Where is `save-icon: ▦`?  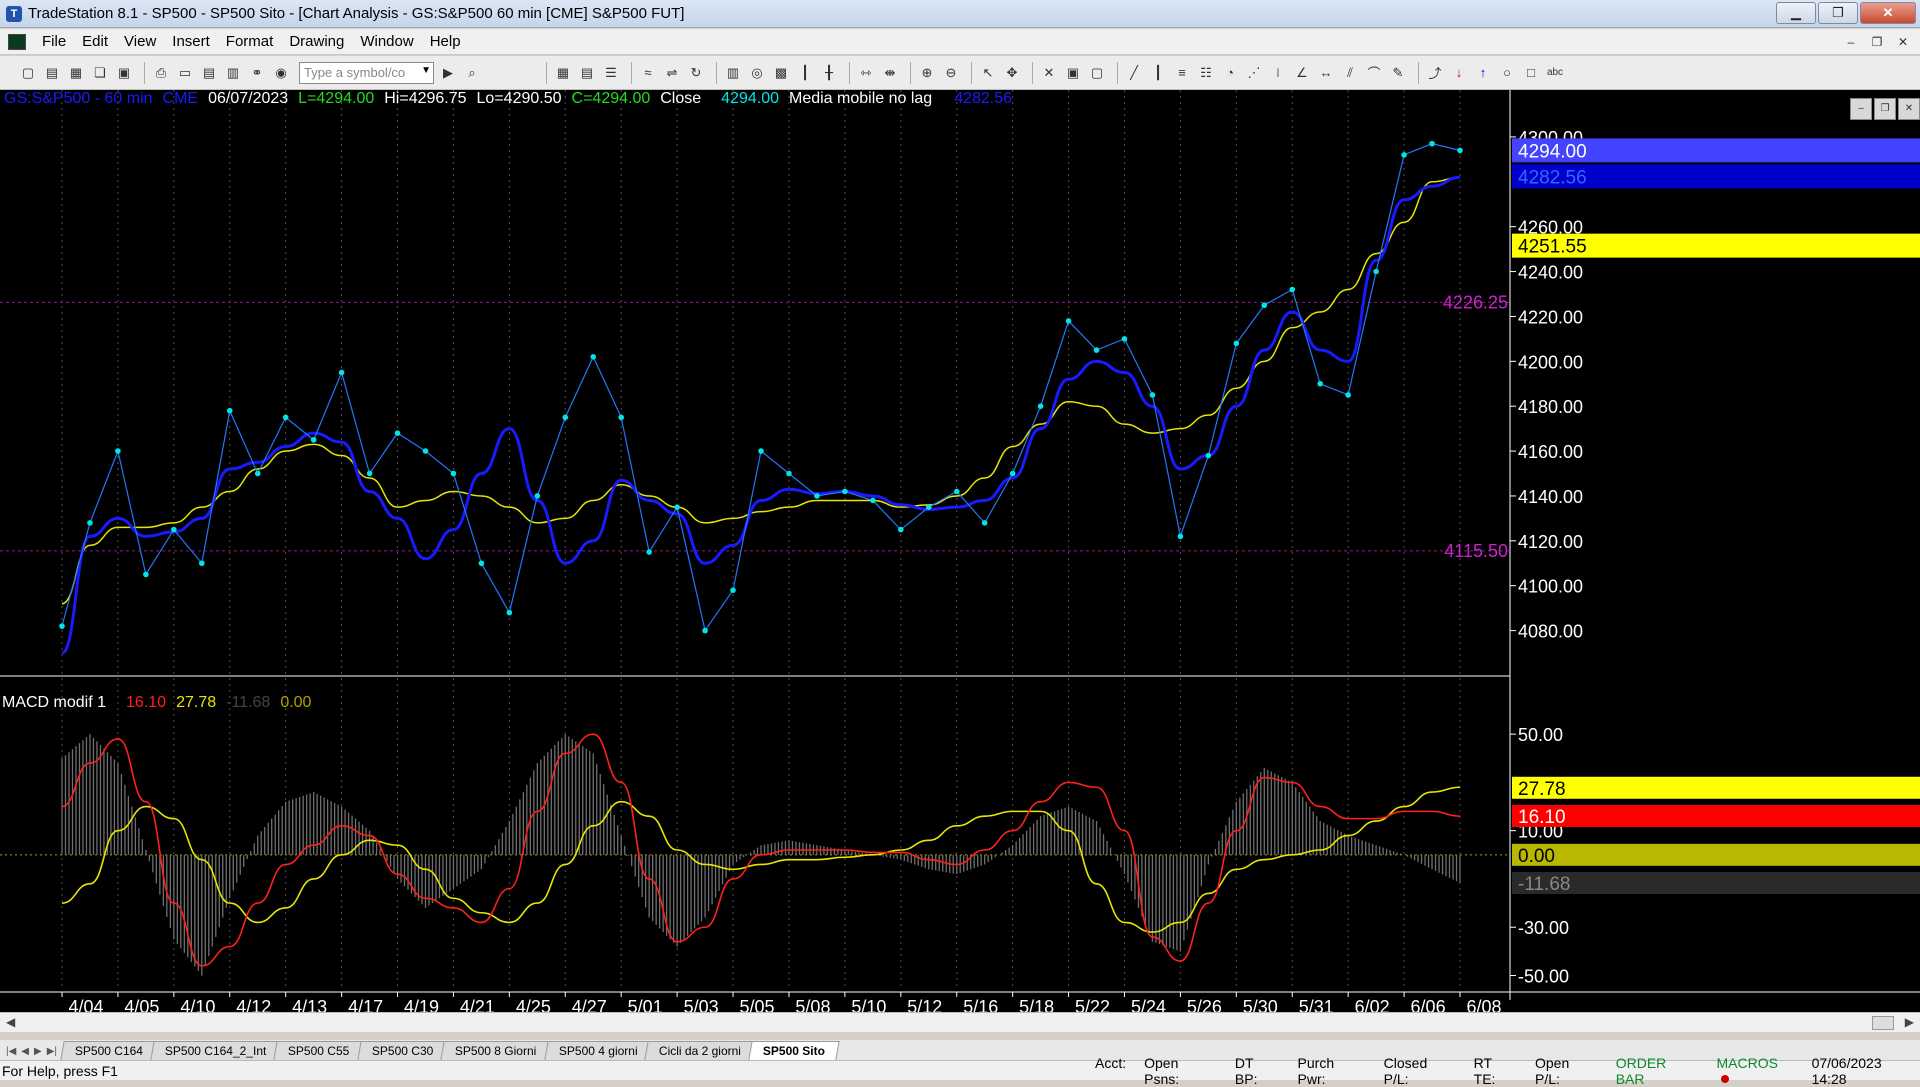 save-icon: ▦ is located at coordinates (76, 73).